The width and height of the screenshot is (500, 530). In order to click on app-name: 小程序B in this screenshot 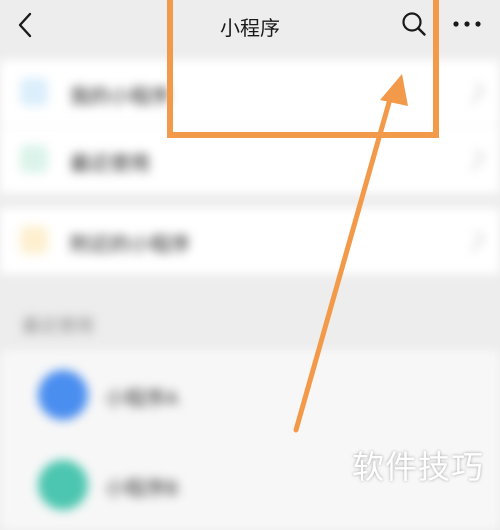, I will do `click(142, 489)`.